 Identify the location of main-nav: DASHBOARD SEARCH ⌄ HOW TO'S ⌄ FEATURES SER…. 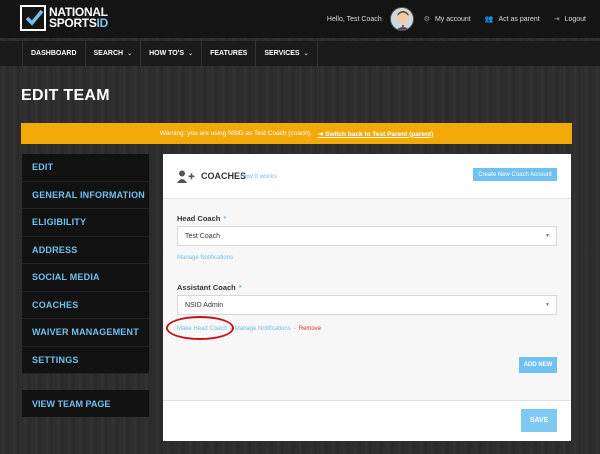
(300, 53).